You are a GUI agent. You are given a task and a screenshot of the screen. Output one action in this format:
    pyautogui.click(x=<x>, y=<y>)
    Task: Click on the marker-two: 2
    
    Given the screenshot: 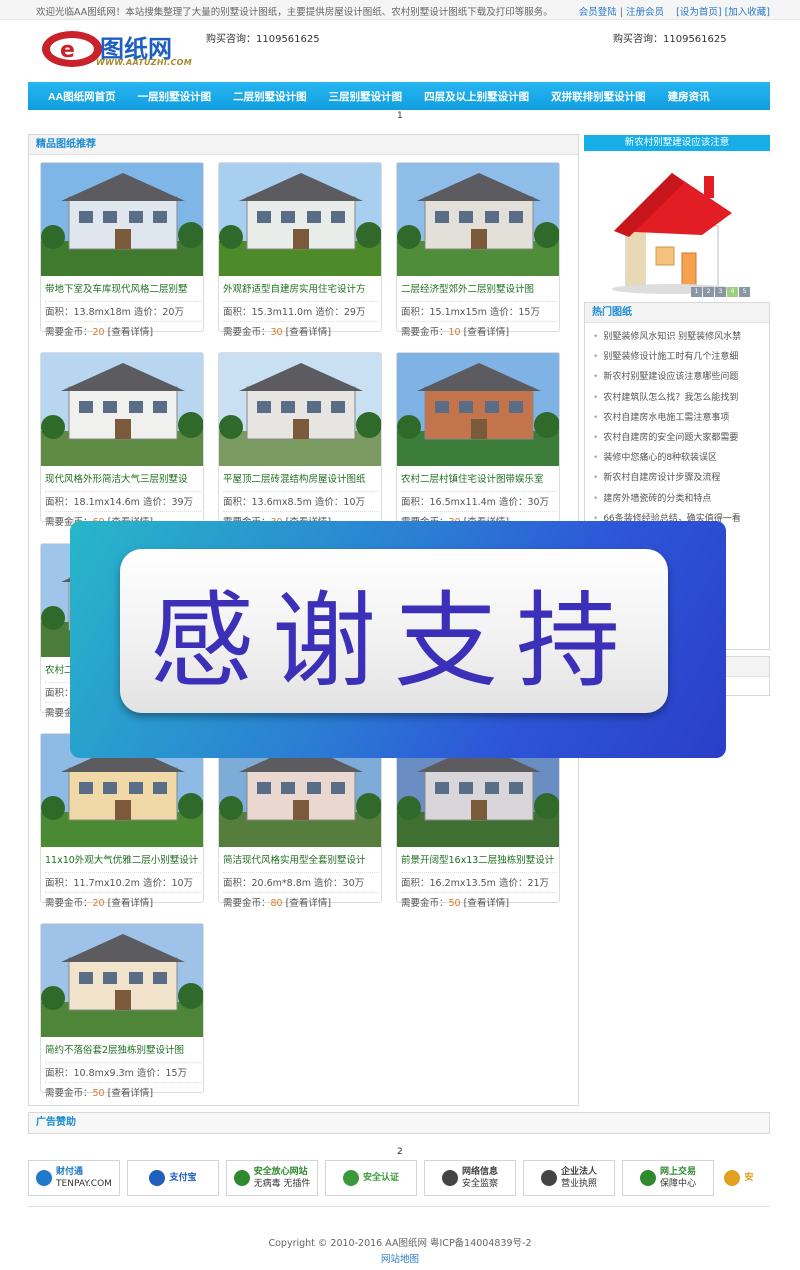 What is the action you would take?
    pyautogui.click(x=400, y=1152)
    